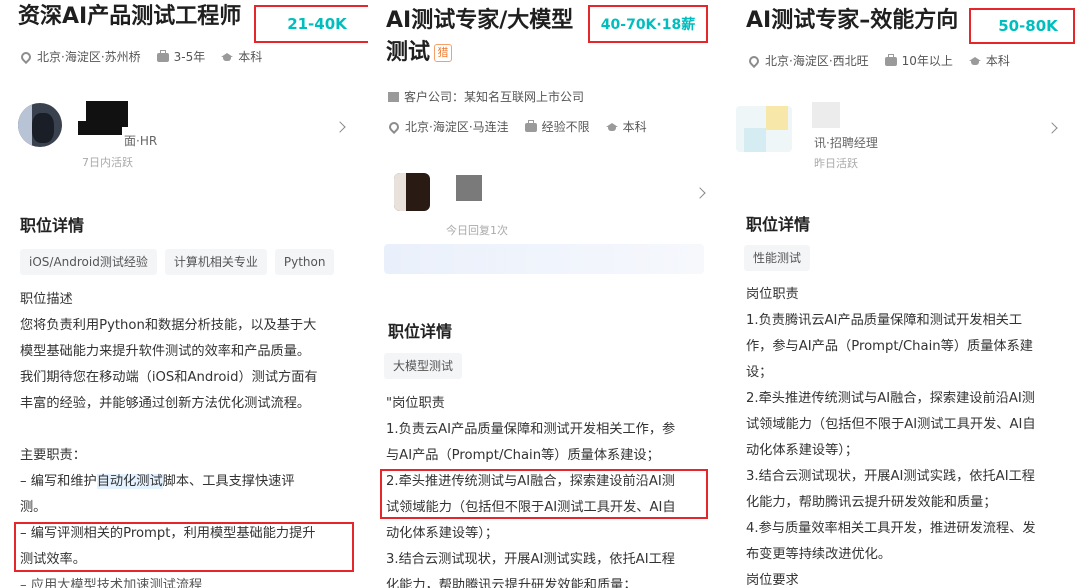 Image resolution: width=1080 pixels, height=588 pixels. Describe the element at coordinates (927, 61) in the screenshot. I see `experience-text: 10年以上` at that location.